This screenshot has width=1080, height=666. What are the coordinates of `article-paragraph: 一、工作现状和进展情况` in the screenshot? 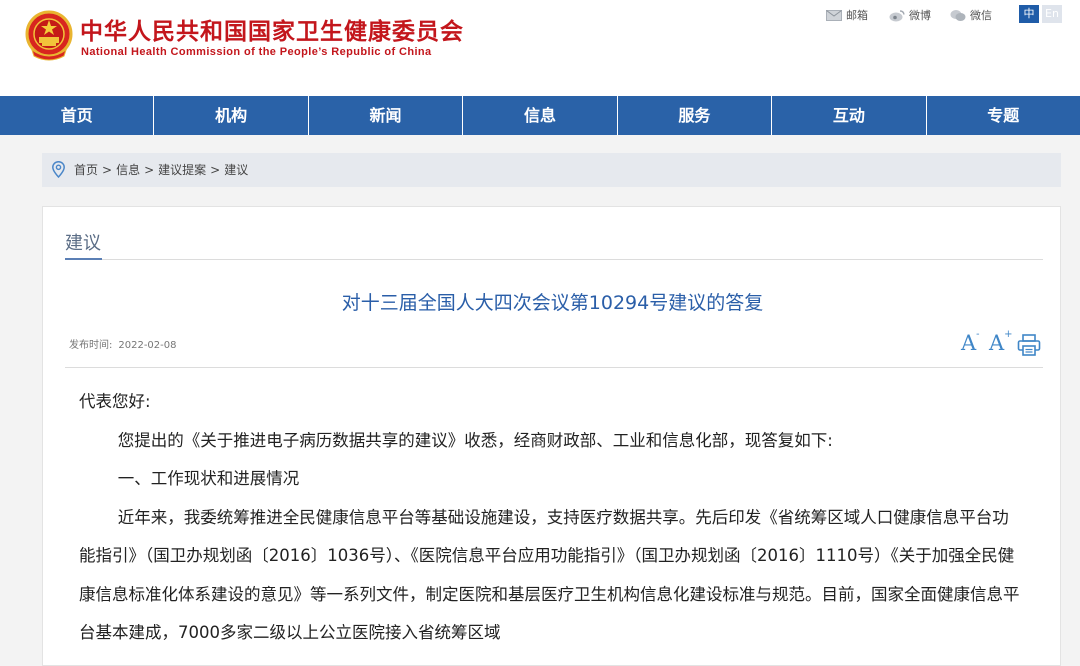 It's located at (208, 478).